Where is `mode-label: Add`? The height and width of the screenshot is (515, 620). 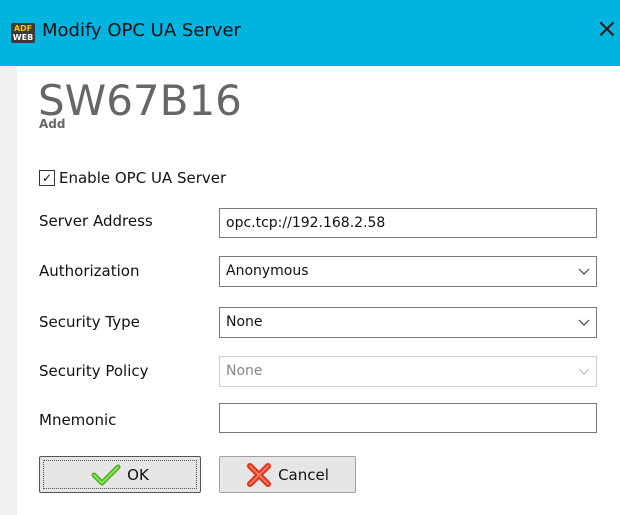 mode-label: Add is located at coordinates (52, 124).